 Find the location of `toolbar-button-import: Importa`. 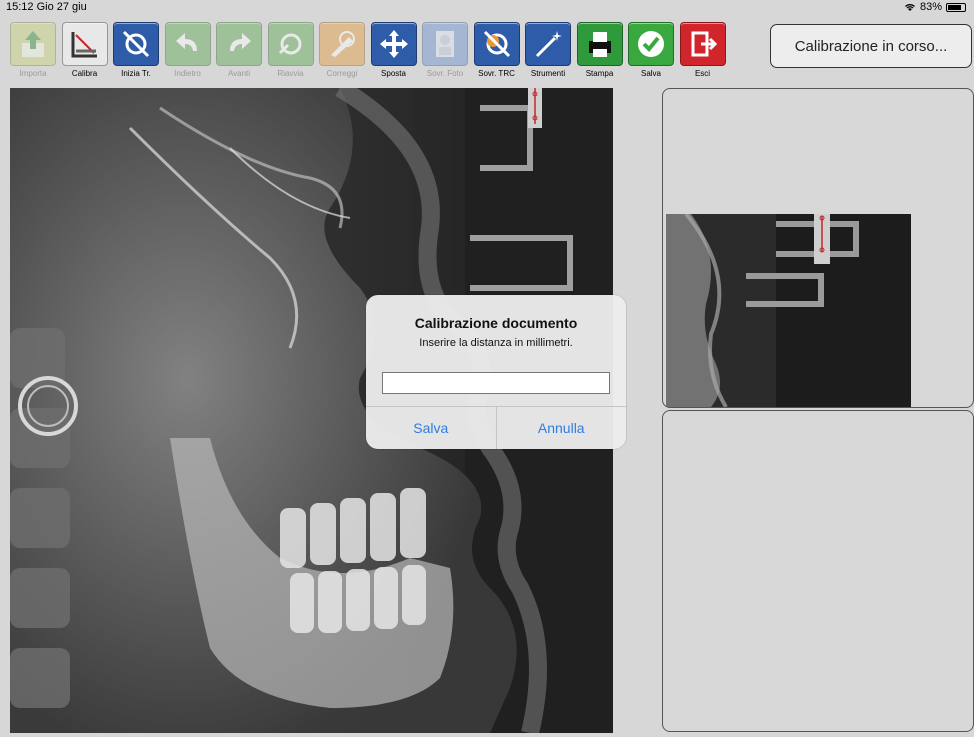

toolbar-button-import: Importa is located at coordinates (33, 51).